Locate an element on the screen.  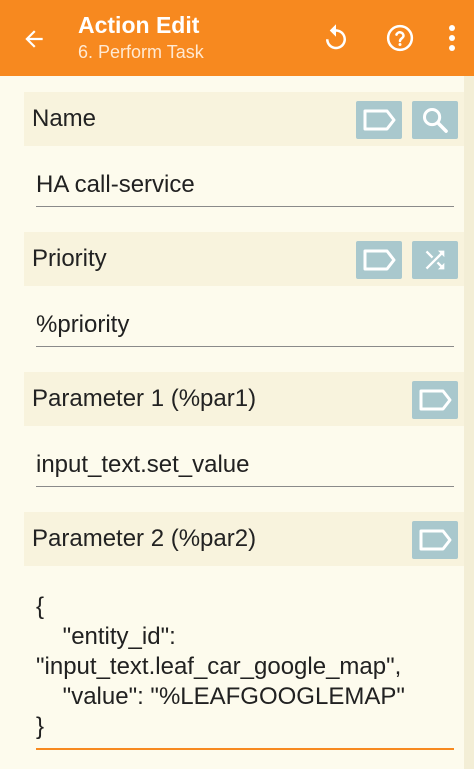
shuffle-icon is located at coordinates (435, 260).